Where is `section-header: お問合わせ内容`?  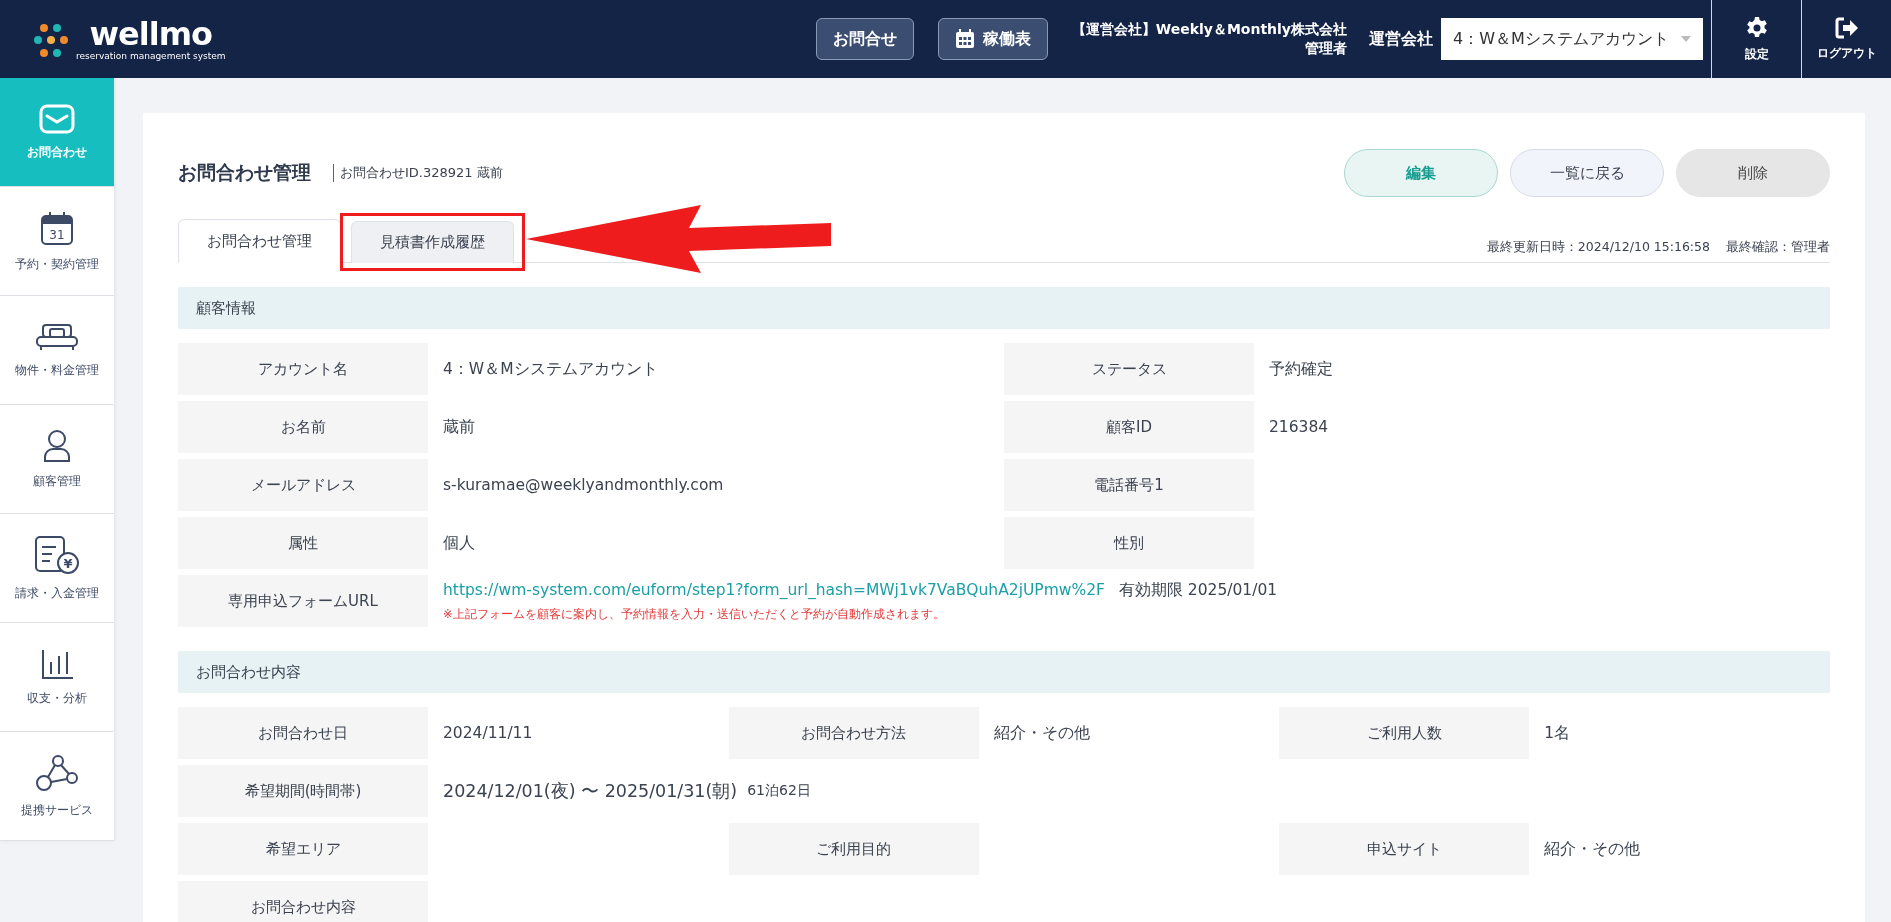
section-header: お問合わせ内容 is located at coordinates (1004, 672).